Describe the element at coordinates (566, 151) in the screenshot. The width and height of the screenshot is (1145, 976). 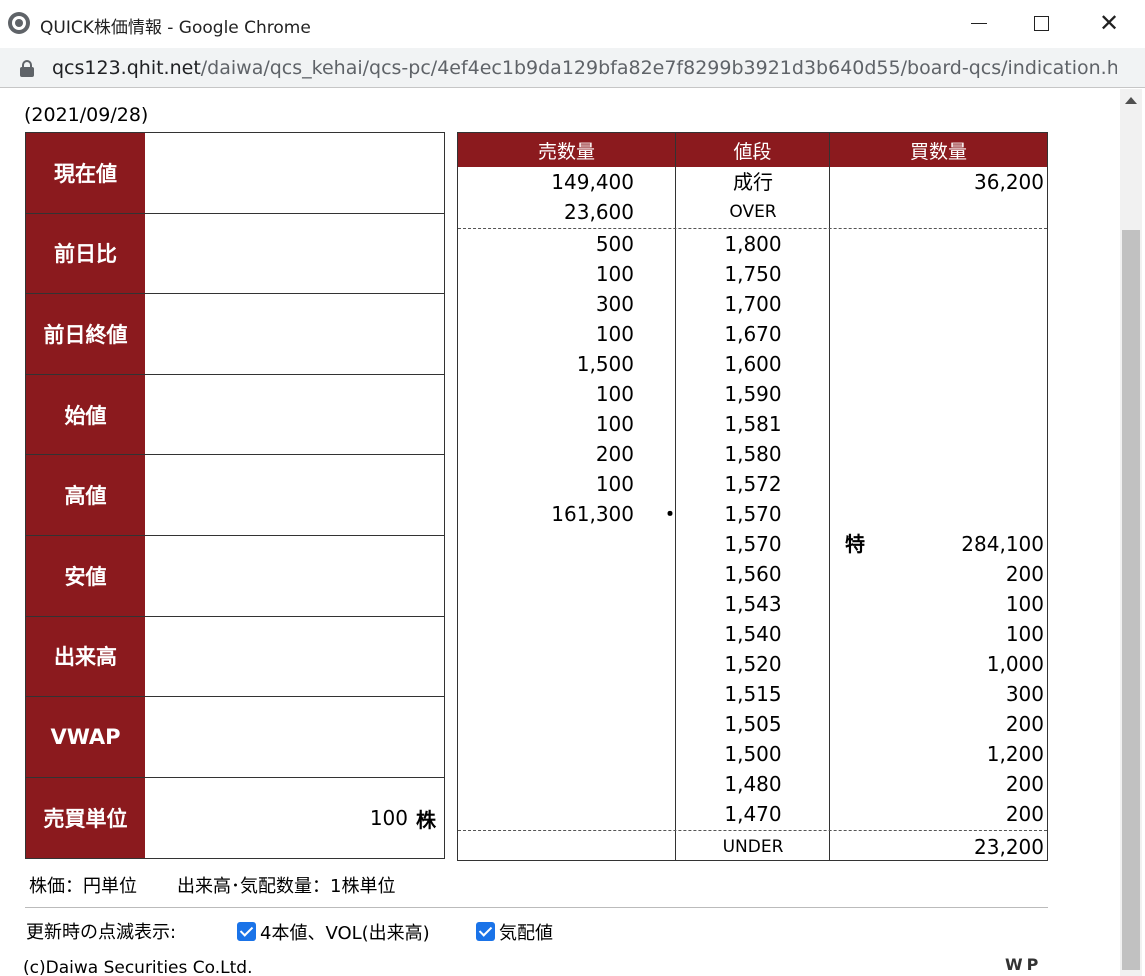
I see `sell-quantity-header: 売数量` at that location.